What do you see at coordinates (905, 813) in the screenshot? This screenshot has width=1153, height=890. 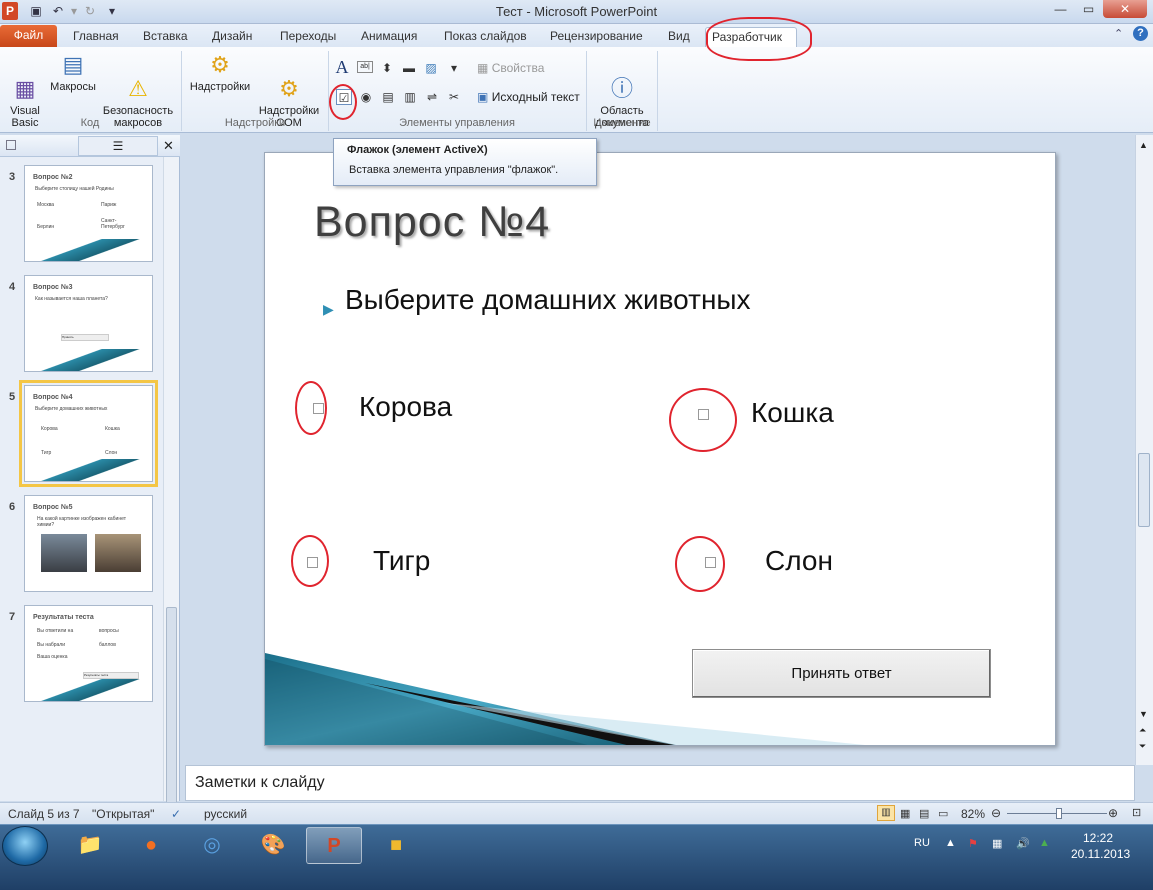 I see `slide-sorter-icon: ▦` at bounding box center [905, 813].